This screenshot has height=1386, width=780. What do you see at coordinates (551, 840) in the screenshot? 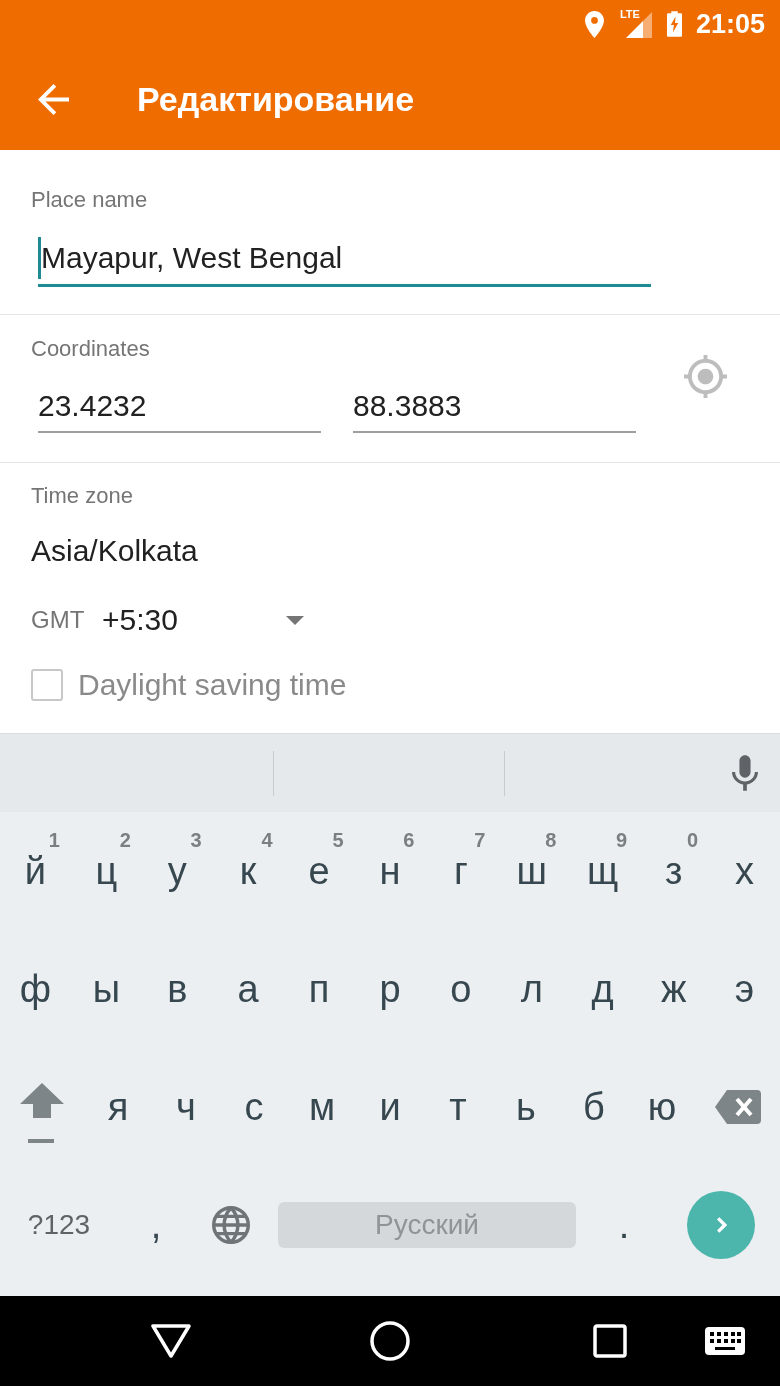
I see `number-hint: 8` at bounding box center [551, 840].